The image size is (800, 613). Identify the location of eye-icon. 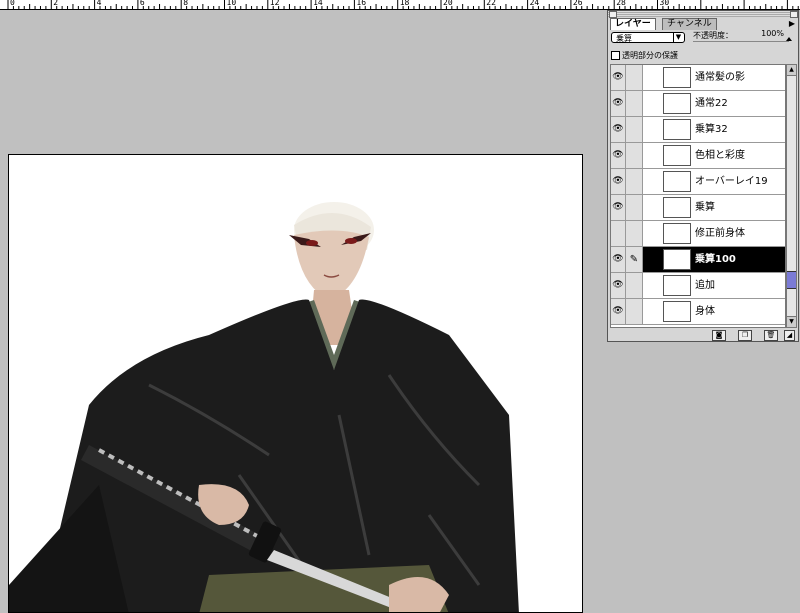
(618, 233).